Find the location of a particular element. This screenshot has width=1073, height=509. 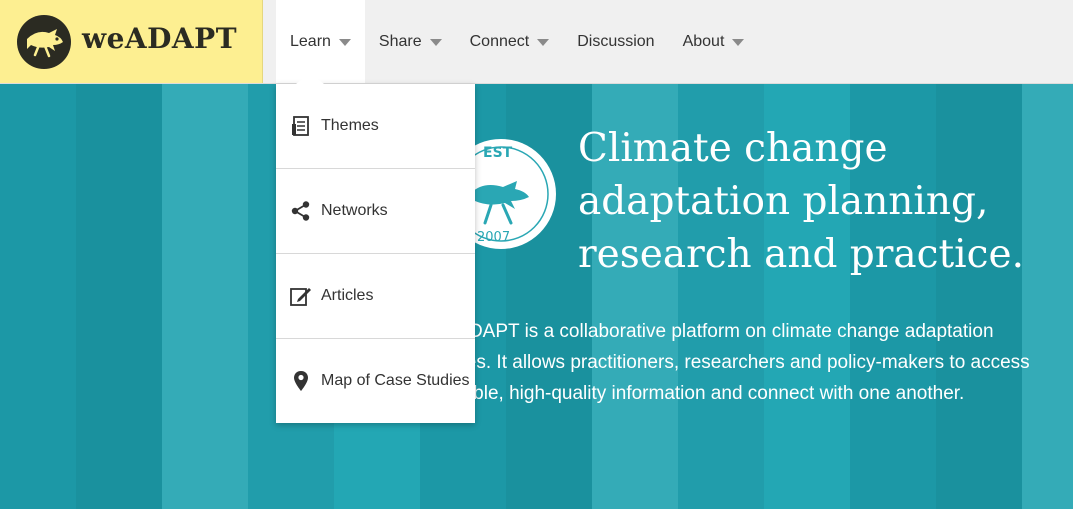

fish-logo-icon is located at coordinates (44, 42).